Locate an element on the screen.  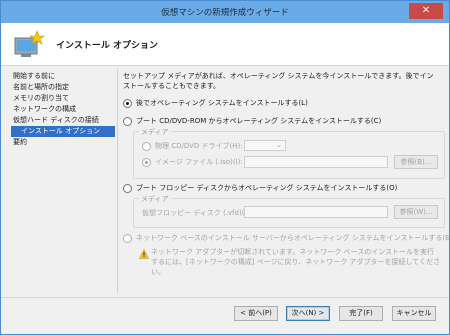
page-title: インストール オプション is located at coordinates (107, 46).